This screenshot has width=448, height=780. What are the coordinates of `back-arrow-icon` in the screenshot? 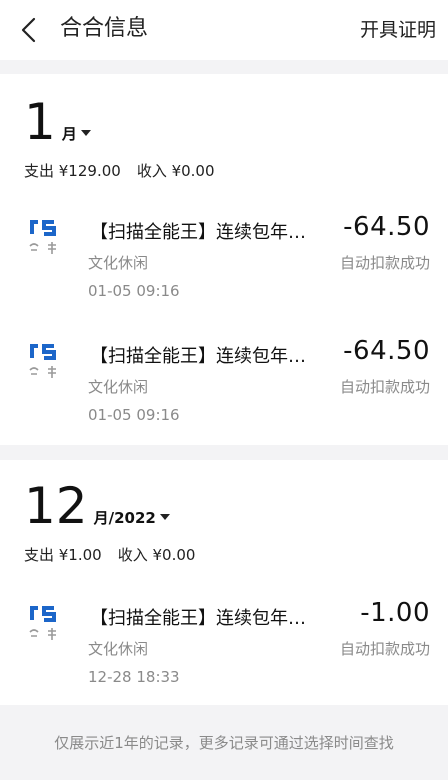 It's located at (30, 30).